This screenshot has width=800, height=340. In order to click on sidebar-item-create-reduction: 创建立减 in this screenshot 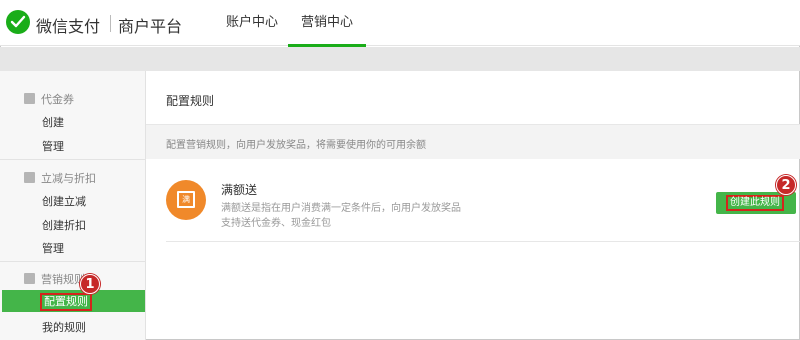, I will do `click(64, 201)`.